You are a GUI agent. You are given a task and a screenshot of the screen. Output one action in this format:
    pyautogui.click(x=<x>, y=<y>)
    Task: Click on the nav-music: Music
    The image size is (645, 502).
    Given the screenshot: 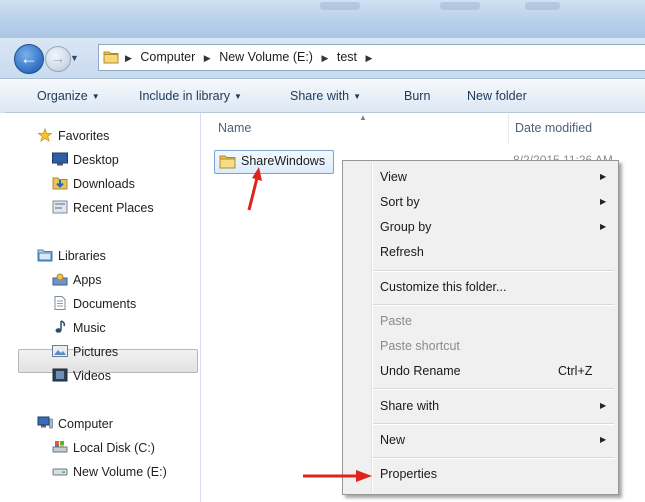 What is the action you would take?
    pyautogui.click(x=79, y=328)
    